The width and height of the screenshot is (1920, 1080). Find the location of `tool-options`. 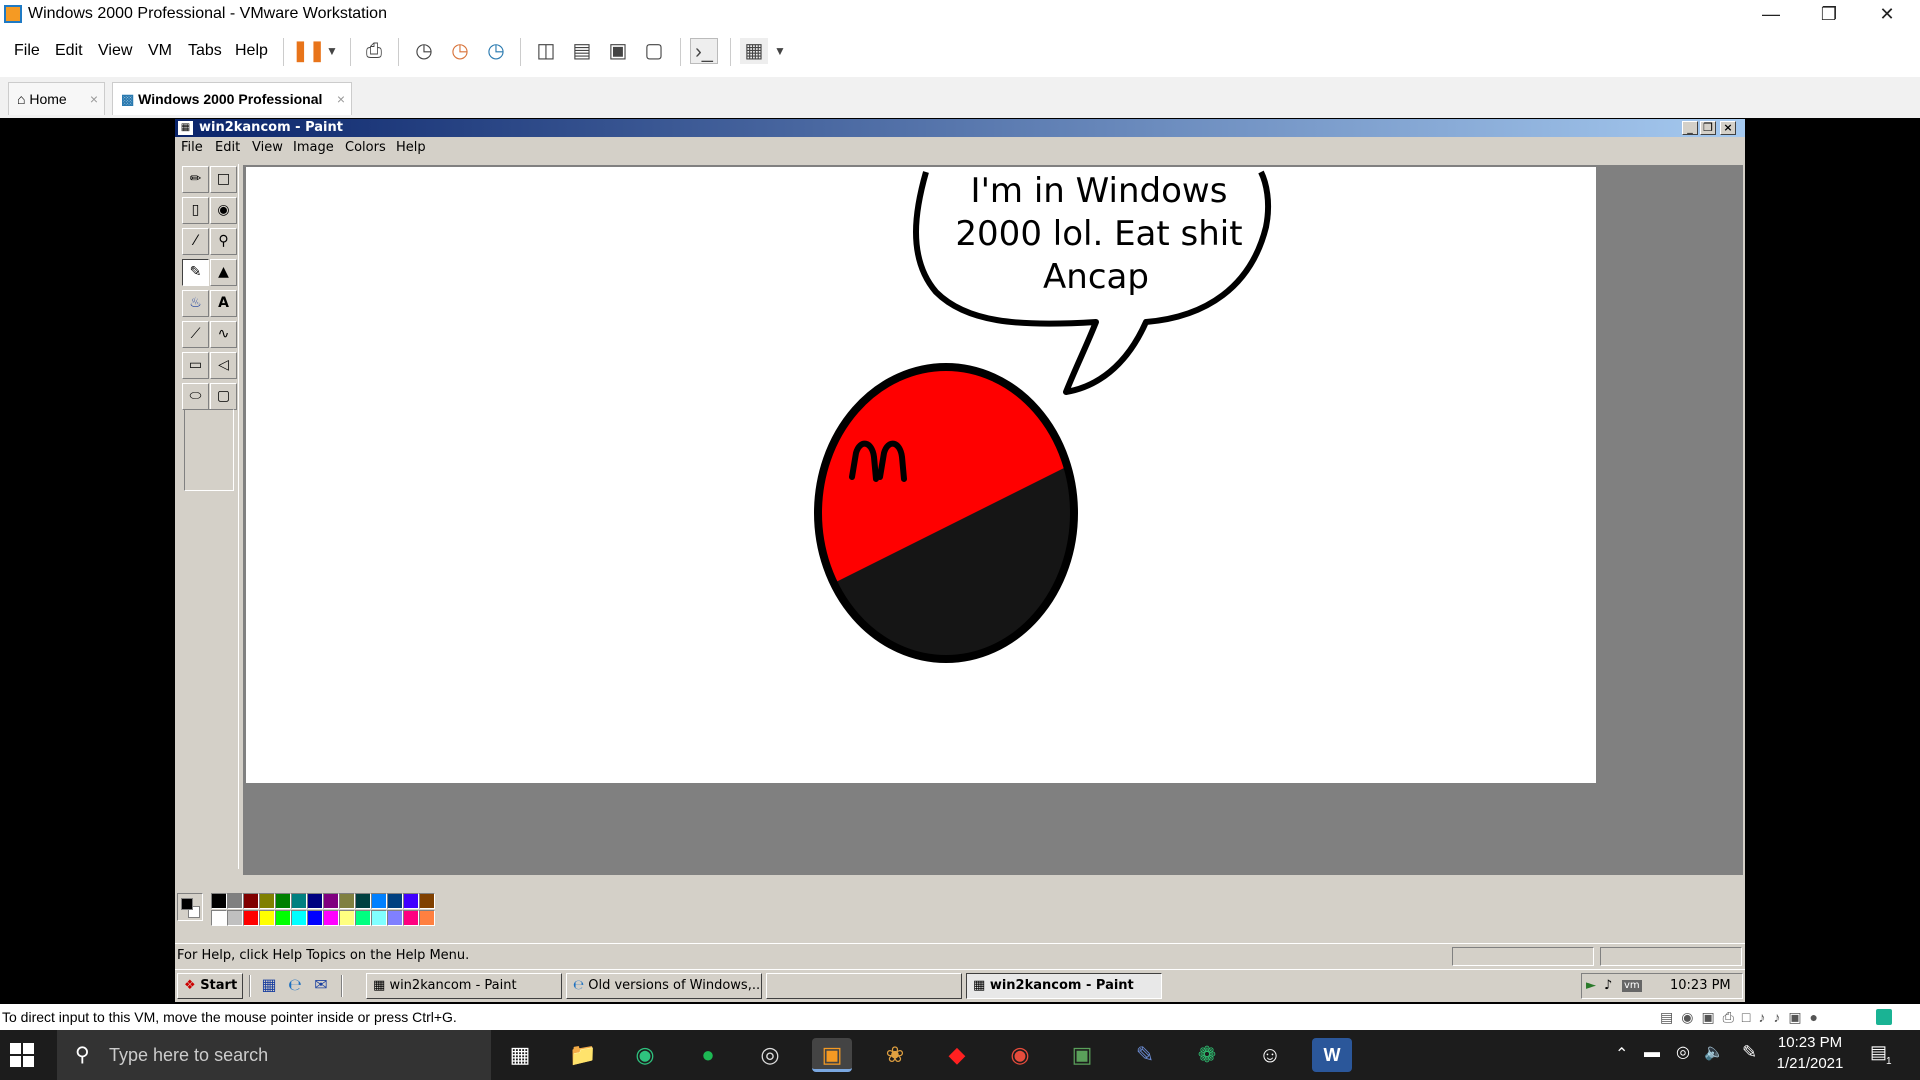

tool-options is located at coordinates (209, 450).